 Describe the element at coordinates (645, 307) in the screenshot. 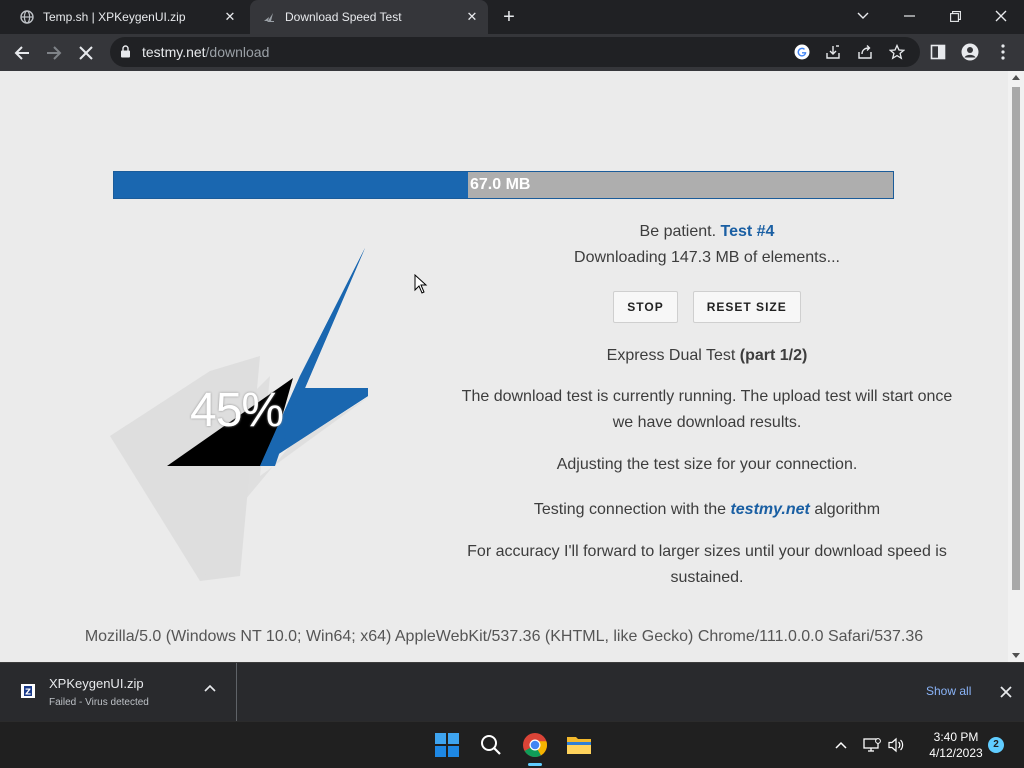

I see `stop-button: STOP` at that location.